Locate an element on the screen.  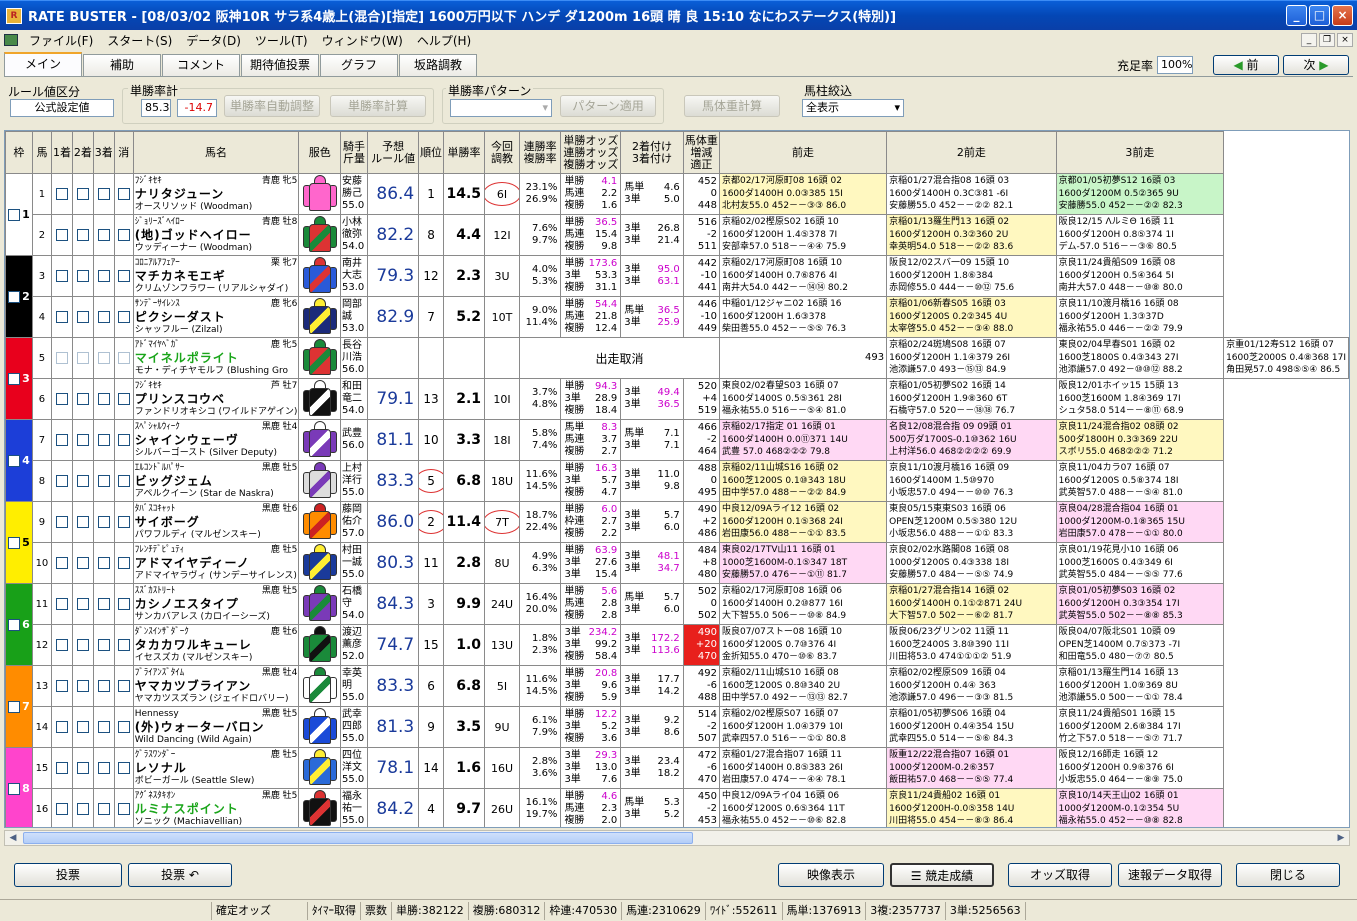
column-header: 2着 is located at coordinates (82, 152).